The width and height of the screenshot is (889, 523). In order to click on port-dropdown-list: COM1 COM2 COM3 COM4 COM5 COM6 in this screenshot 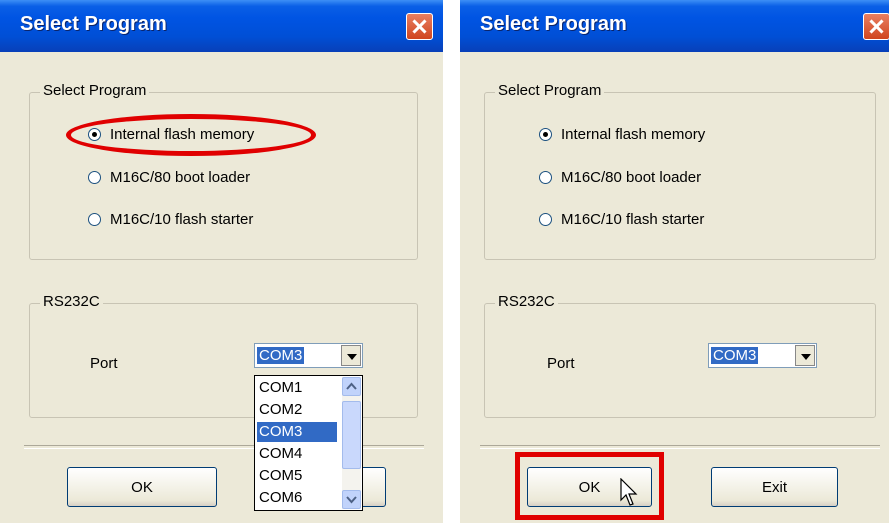, I will do `click(308, 443)`.